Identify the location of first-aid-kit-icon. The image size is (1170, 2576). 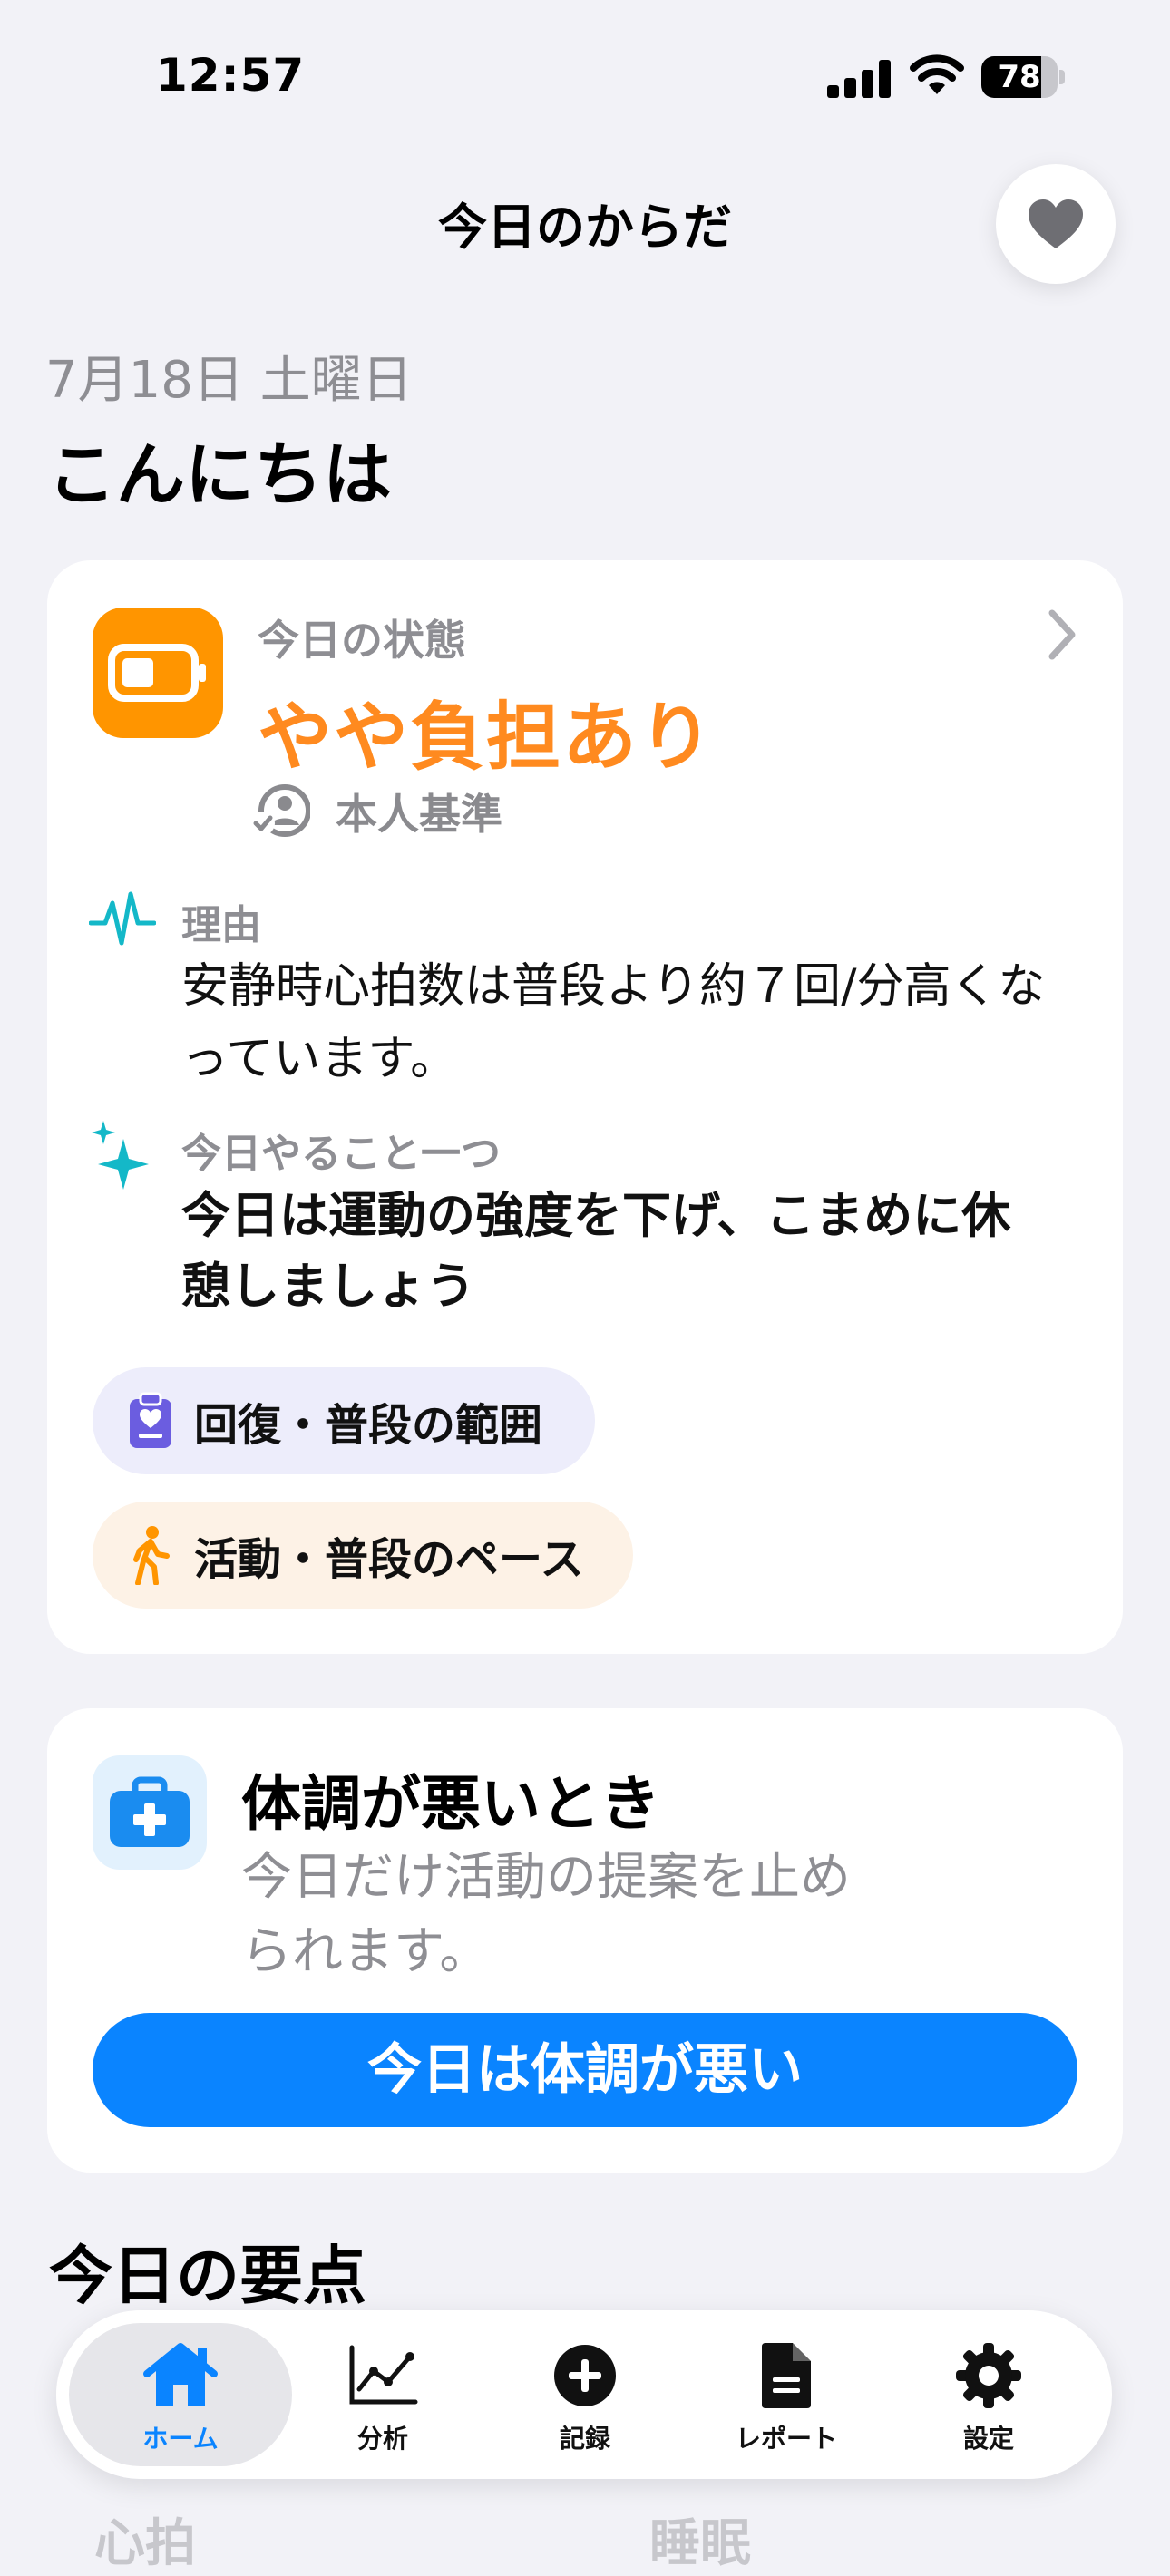
(150, 1811).